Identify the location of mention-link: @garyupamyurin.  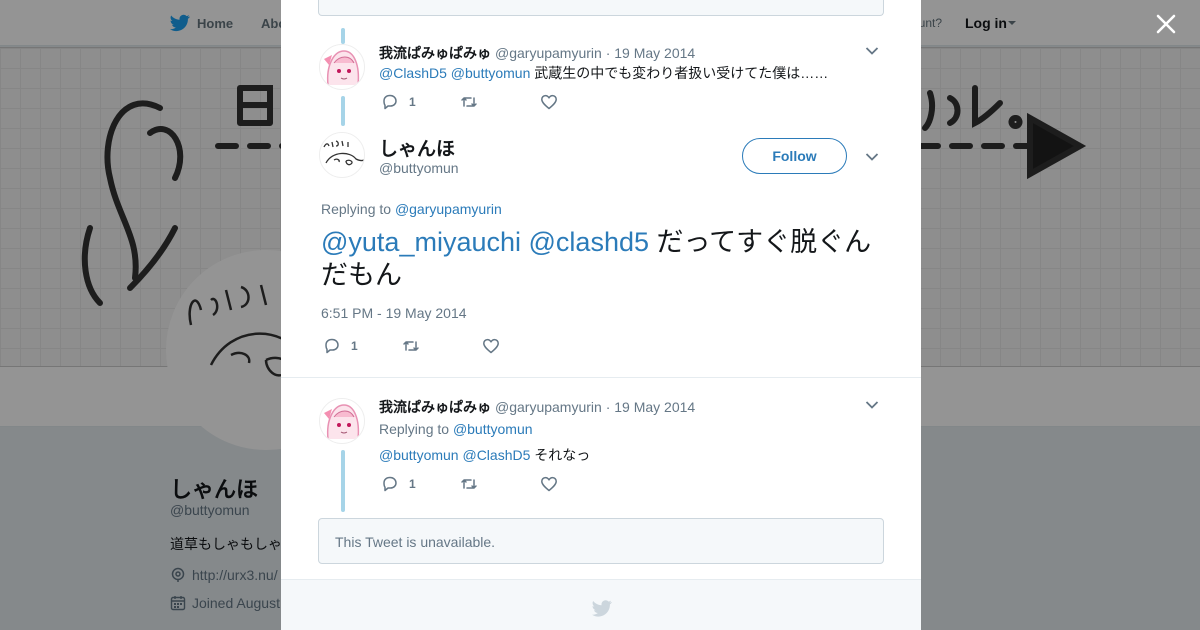
(448, 209).